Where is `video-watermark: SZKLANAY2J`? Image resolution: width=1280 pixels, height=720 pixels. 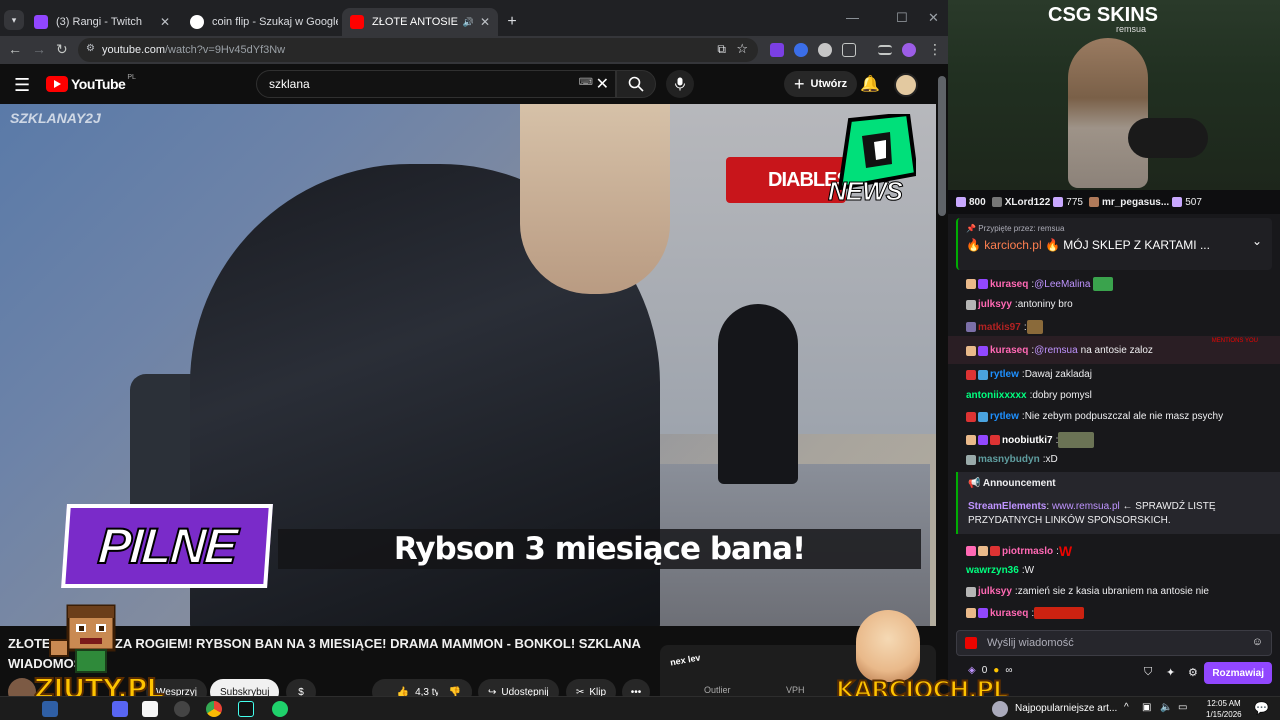
video-watermark: SZKLANAY2J is located at coordinates (55, 118).